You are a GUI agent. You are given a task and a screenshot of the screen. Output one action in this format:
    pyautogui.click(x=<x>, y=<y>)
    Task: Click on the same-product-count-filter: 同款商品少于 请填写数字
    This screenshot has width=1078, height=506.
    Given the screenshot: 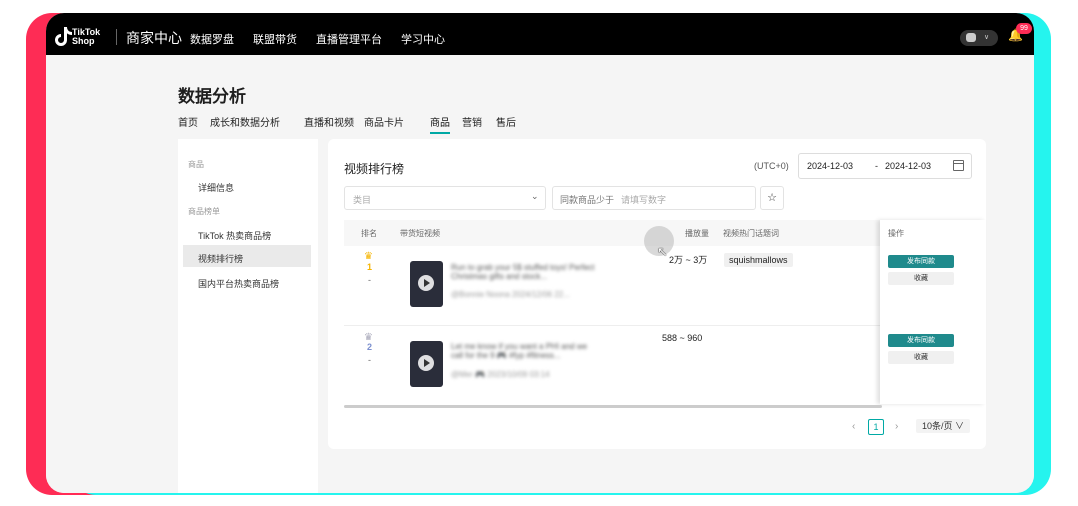 What is the action you would take?
    pyautogui.click(x=654, y=198)
    